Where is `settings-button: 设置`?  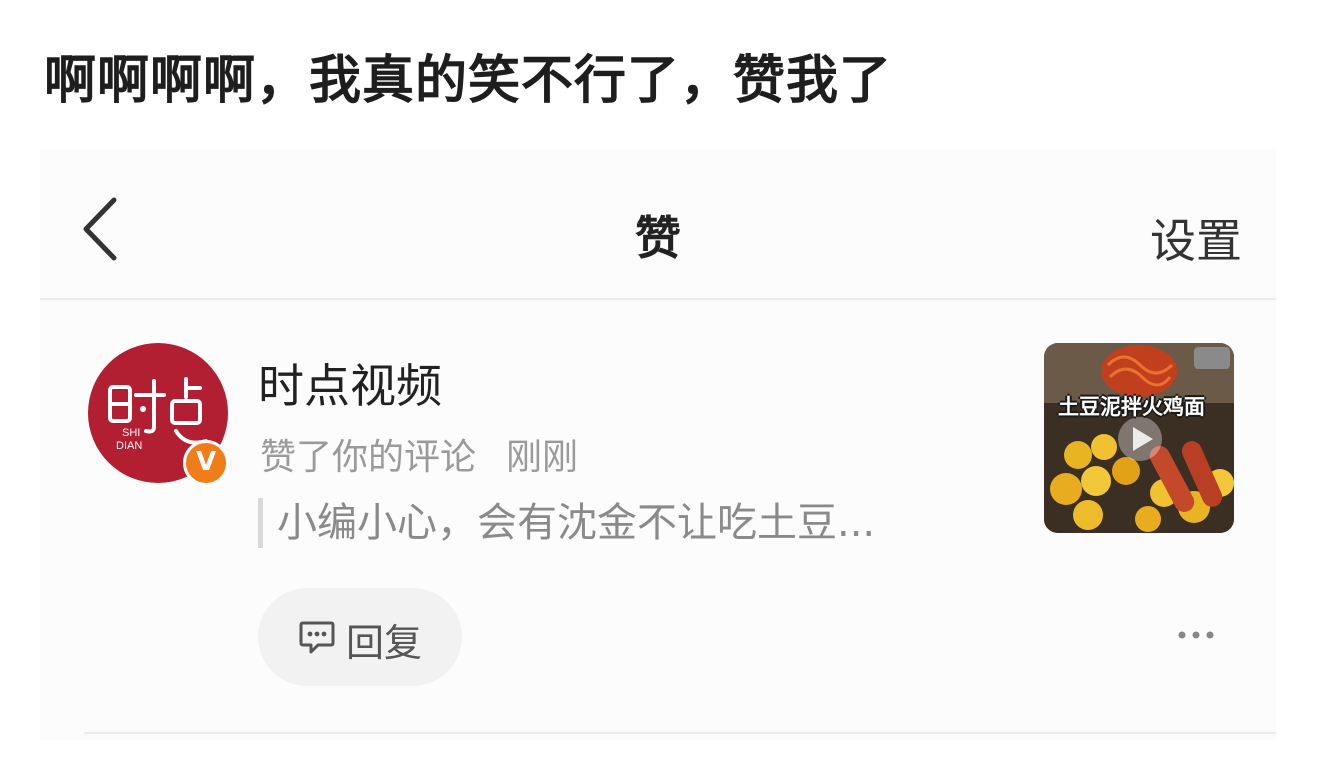
settings-button: 设置 is located at coordinates (1196, 238).